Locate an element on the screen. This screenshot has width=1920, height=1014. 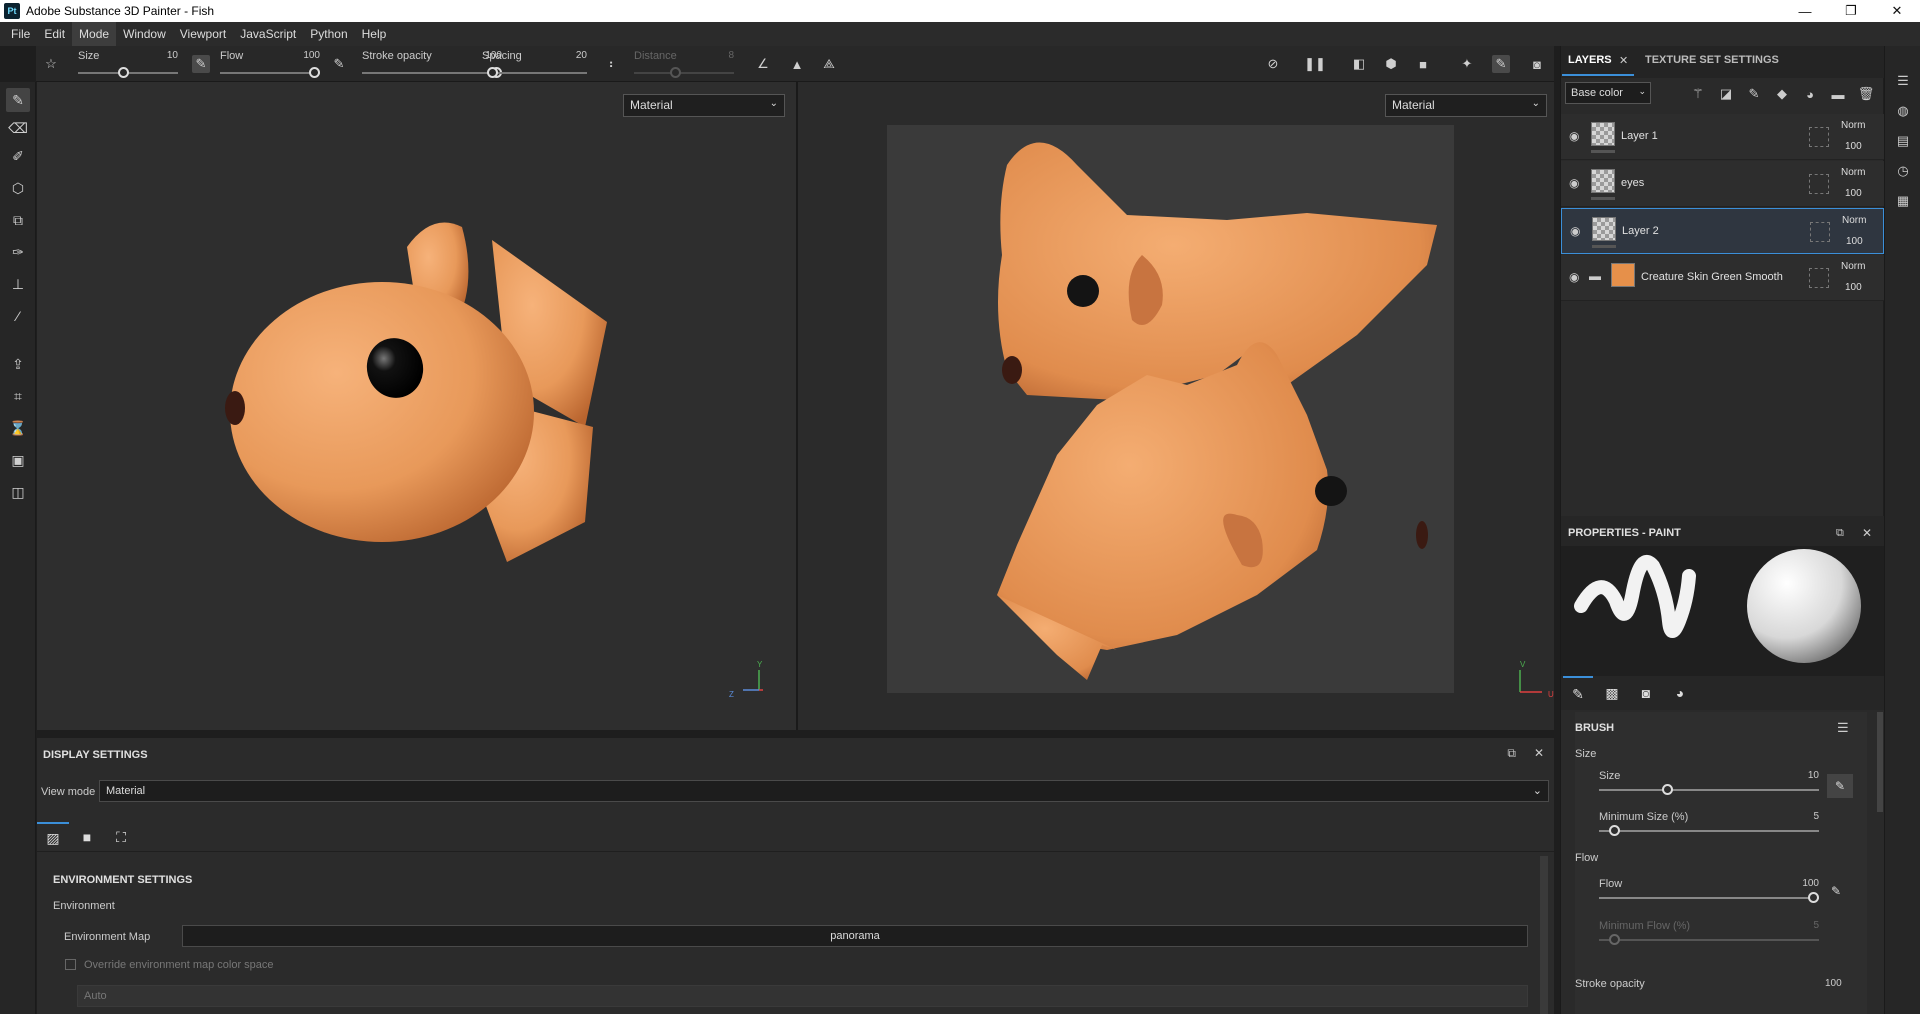
eraser-icon: ⌫ is located at coordinates (18, 128).